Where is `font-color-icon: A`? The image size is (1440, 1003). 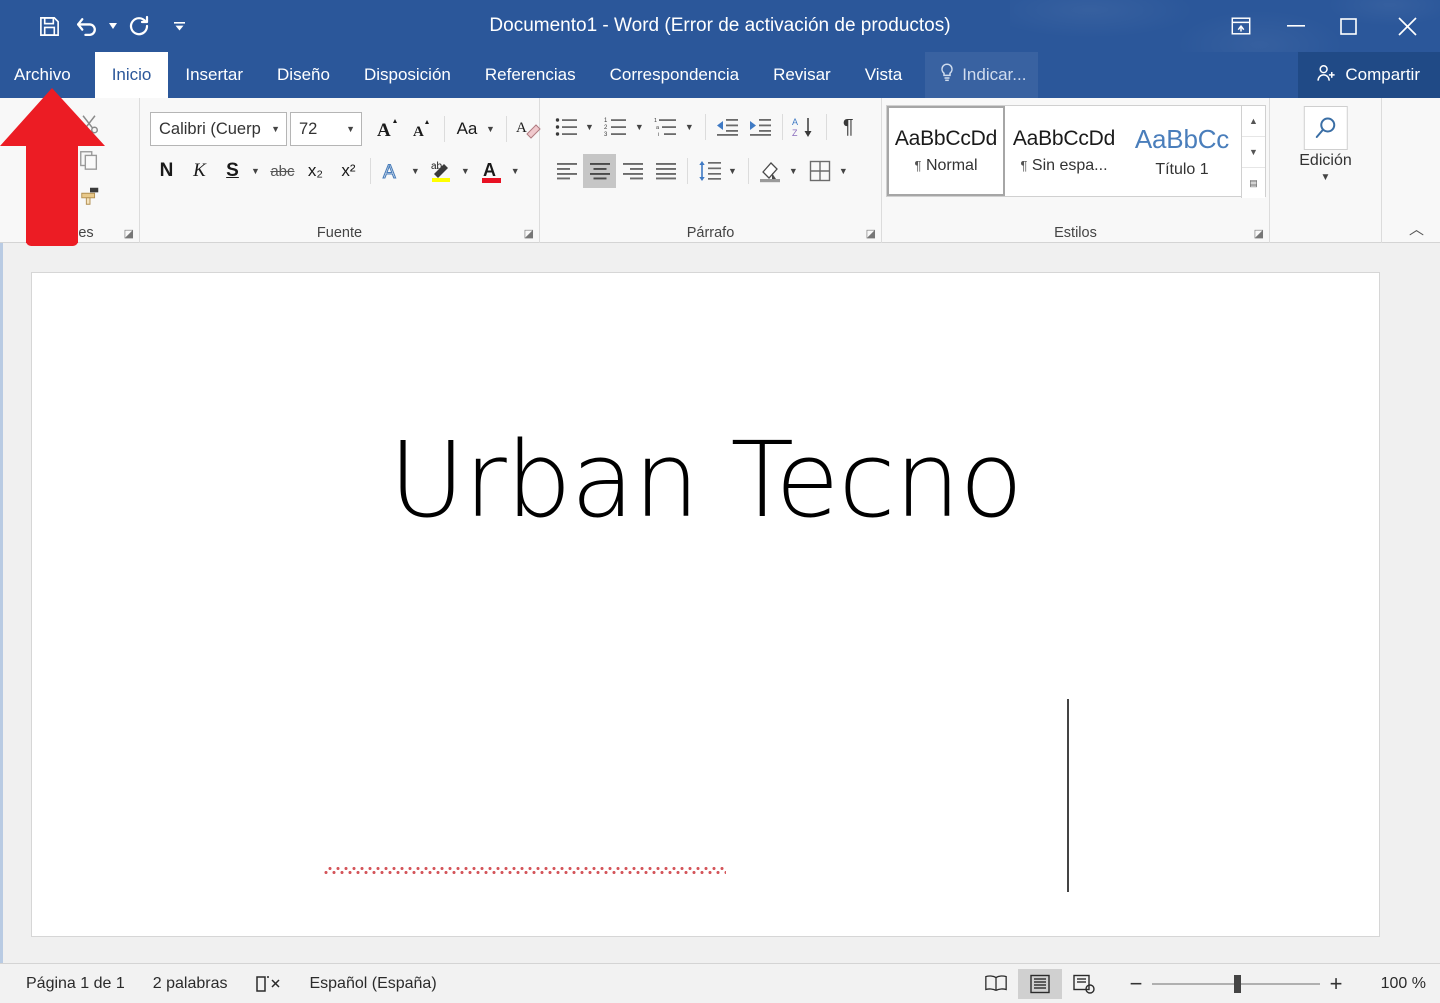
font-color-icon: A is located at coordinates (492, 171).